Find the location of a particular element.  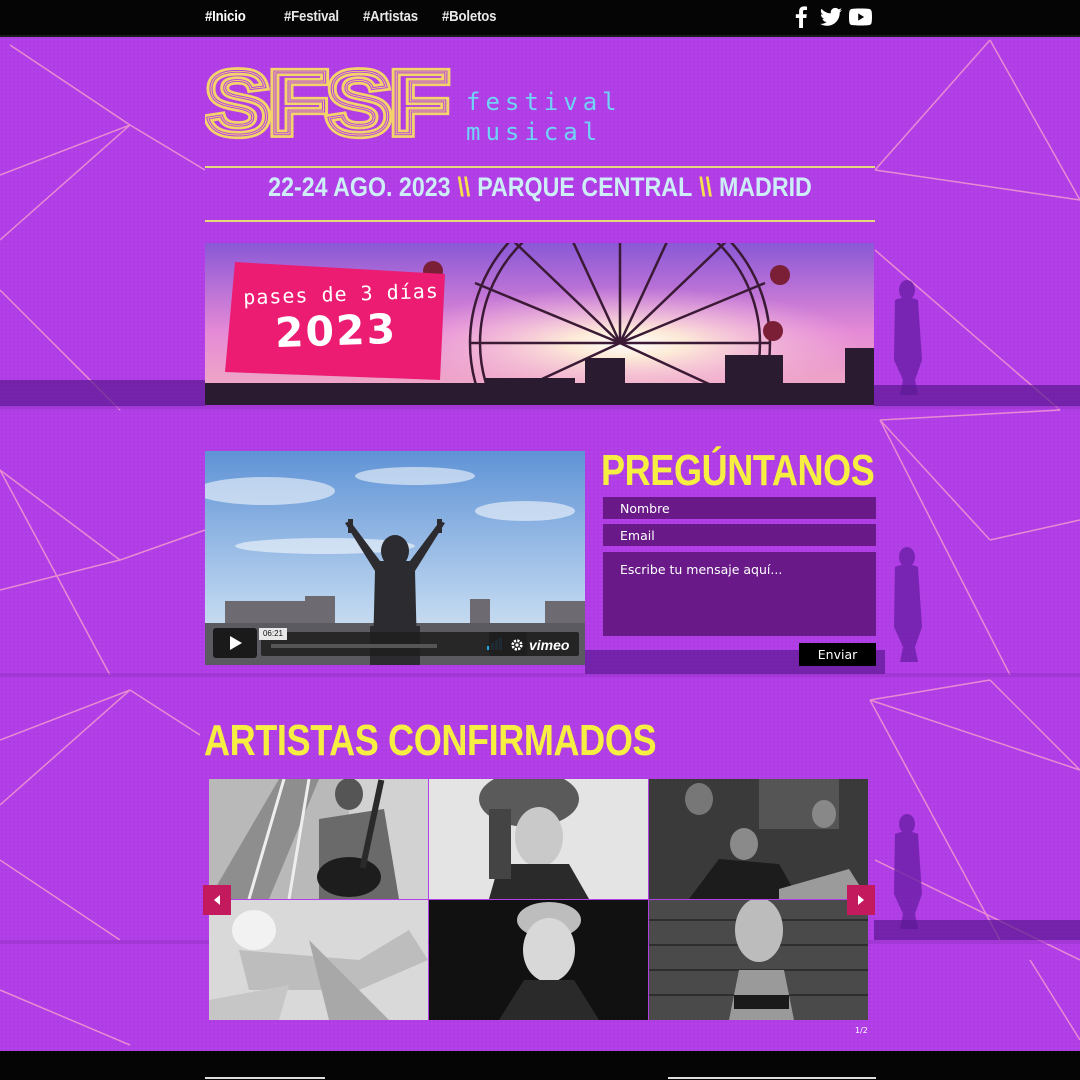

play-button is located at coordinates (235, 643).